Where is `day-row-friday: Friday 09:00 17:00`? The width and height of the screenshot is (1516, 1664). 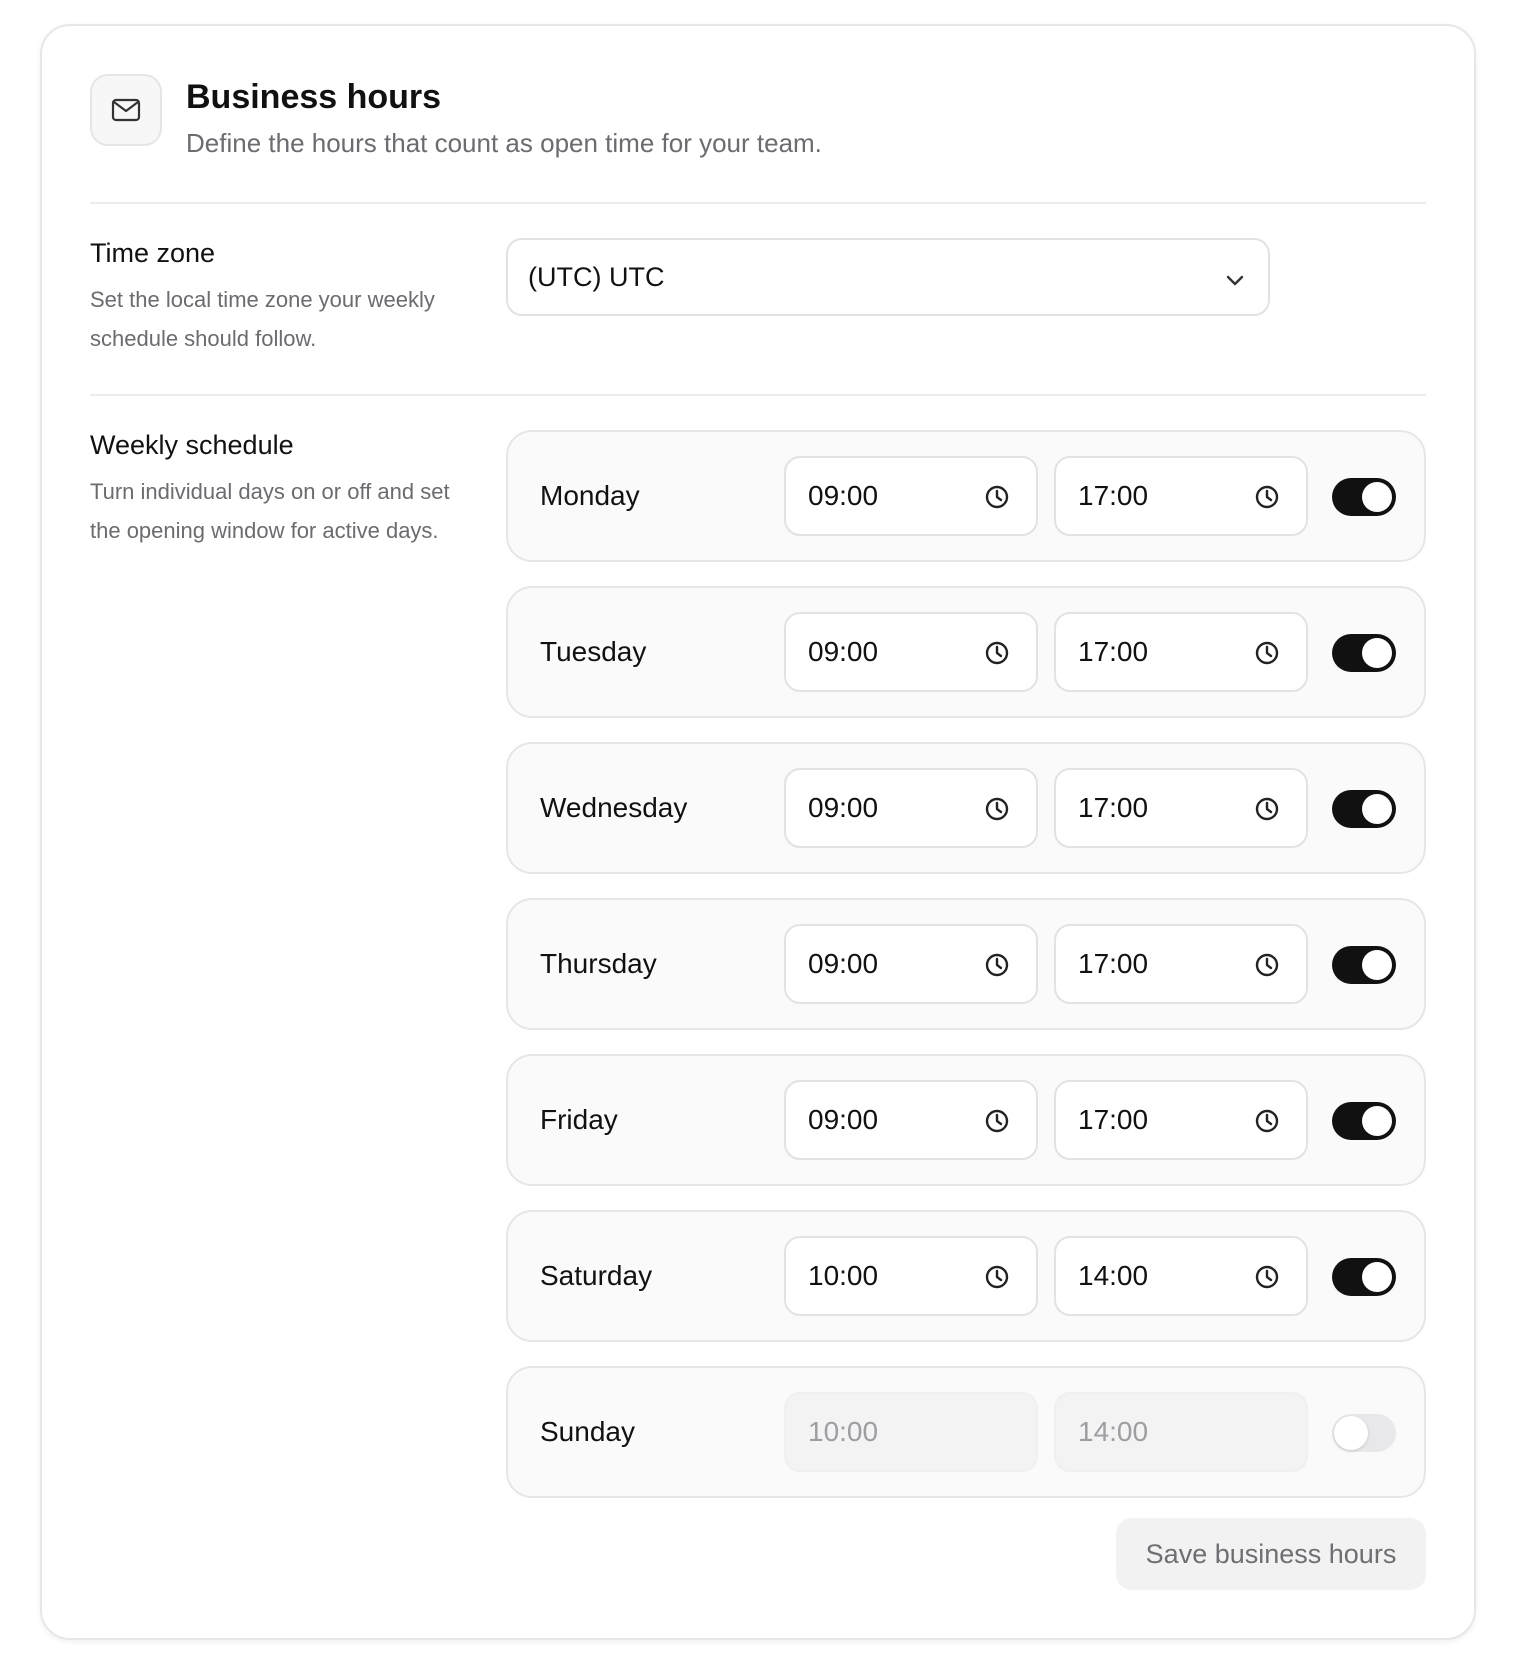
day-row-friday: Friday 09:00 17:00 is located at coordinates (966, 1120).